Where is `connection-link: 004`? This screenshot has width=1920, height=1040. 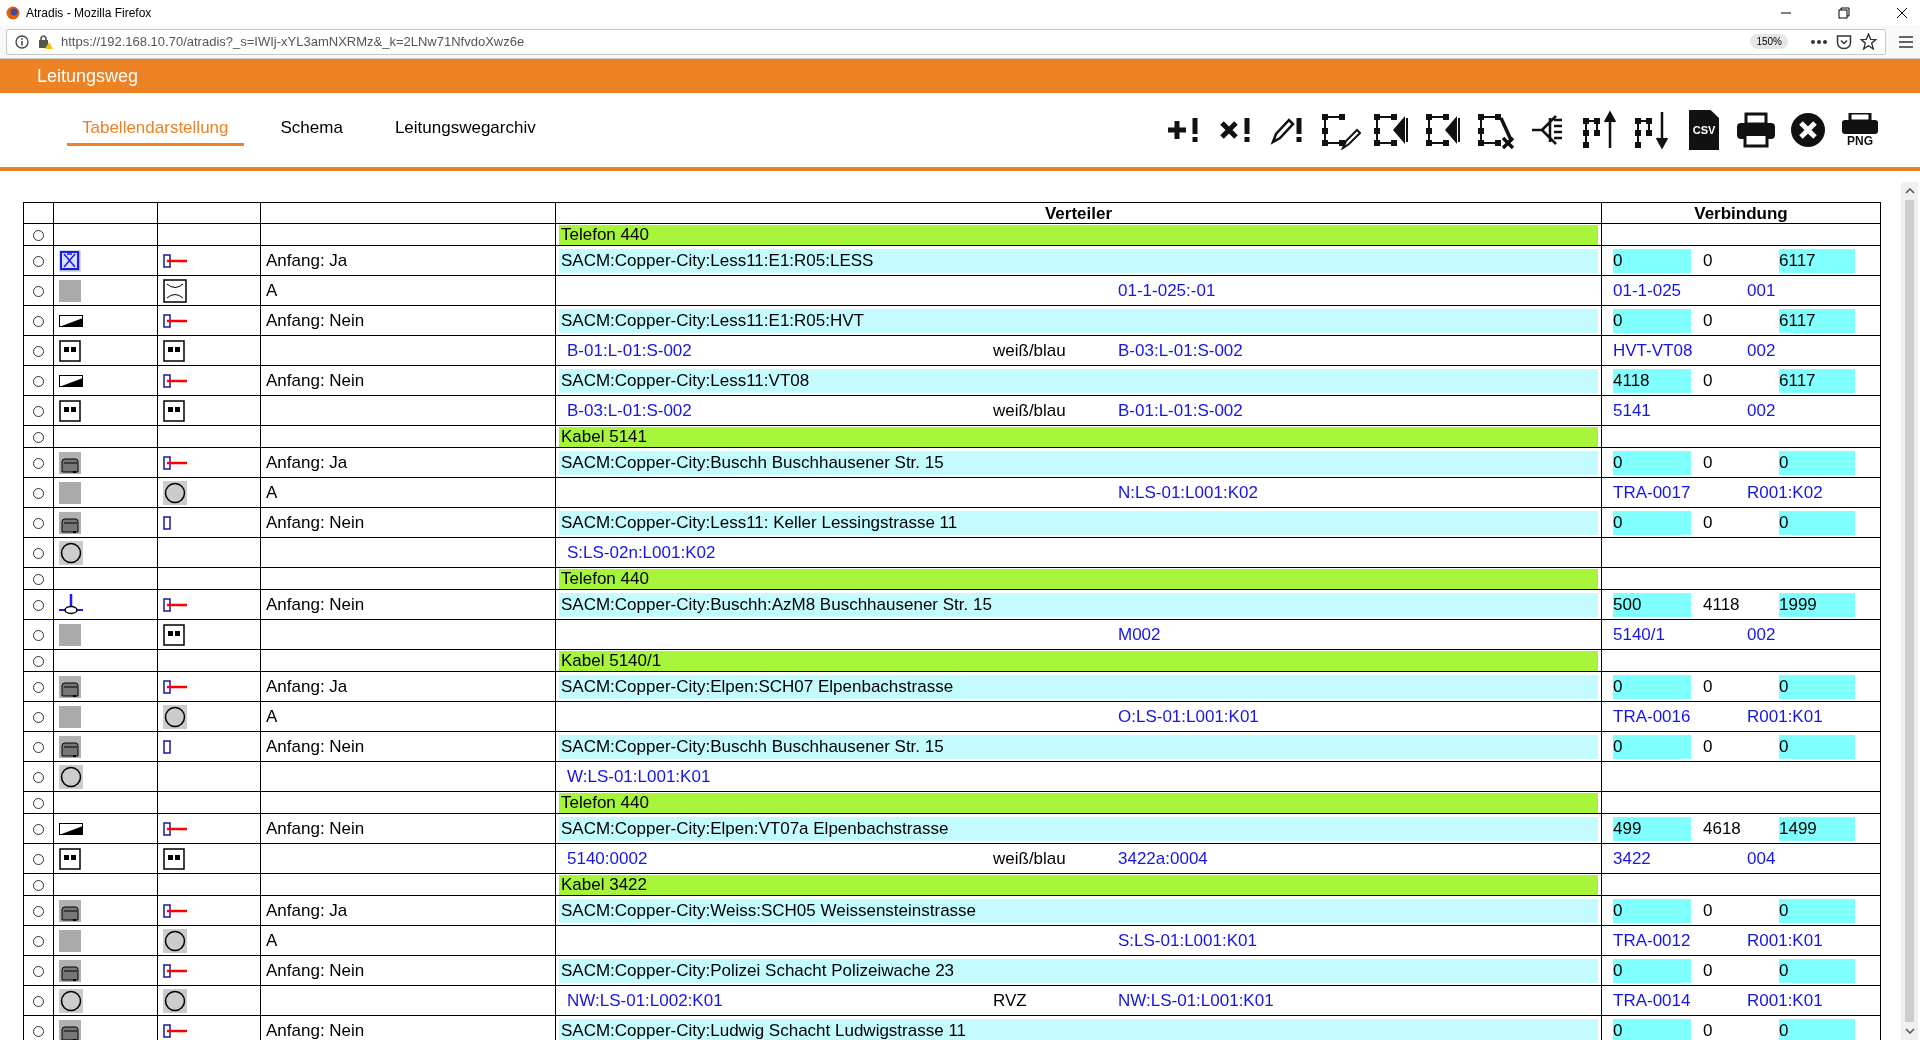
connection-link: 004 is located at coordinates (1813, 858).